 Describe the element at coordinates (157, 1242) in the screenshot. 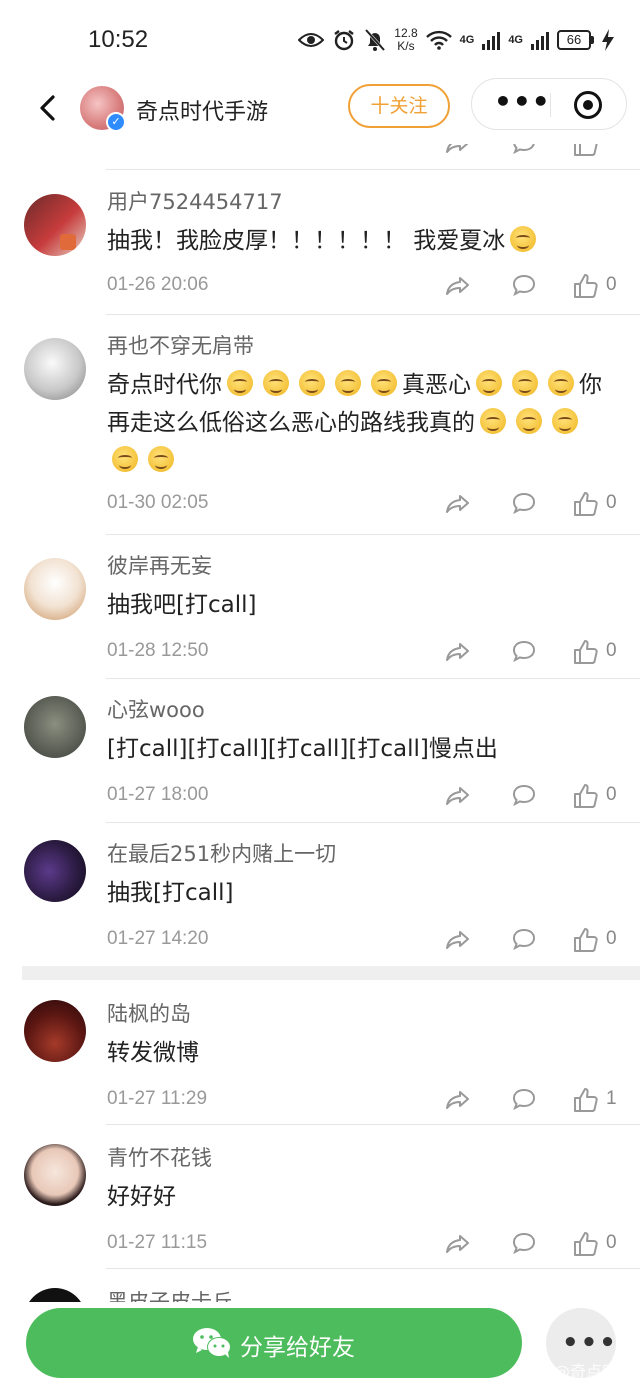

I see `comment-date: 01-27 11:15` at that location.